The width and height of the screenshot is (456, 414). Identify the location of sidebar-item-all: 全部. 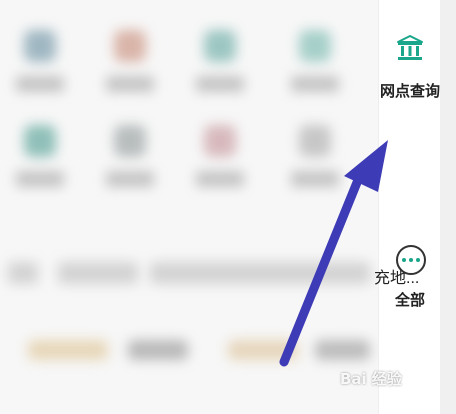
(410, 212).